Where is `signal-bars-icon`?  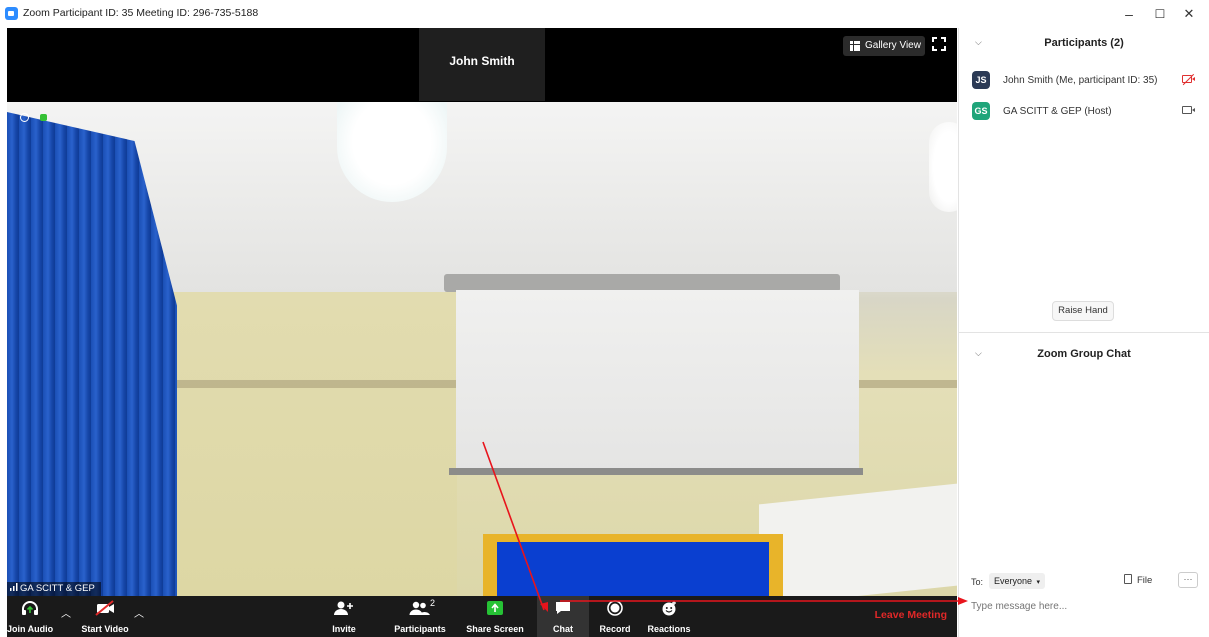 signal-bars-icon is located at coordinates (14, 587).